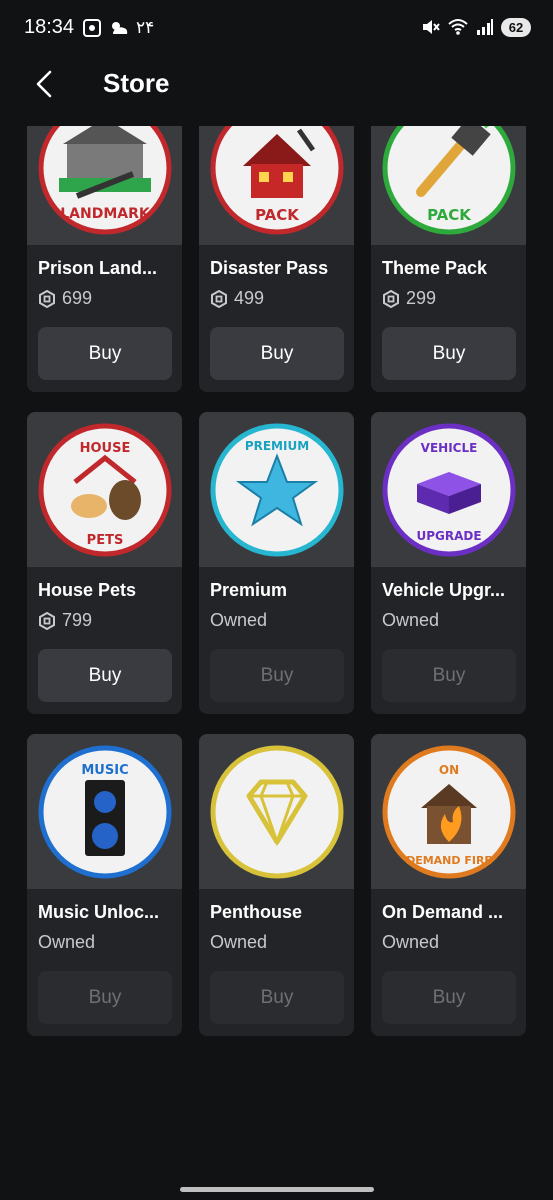  What do you see at coordinates (431, 27) in the screenshot?
I see `mute-icon` at bounding box center [431, 27].